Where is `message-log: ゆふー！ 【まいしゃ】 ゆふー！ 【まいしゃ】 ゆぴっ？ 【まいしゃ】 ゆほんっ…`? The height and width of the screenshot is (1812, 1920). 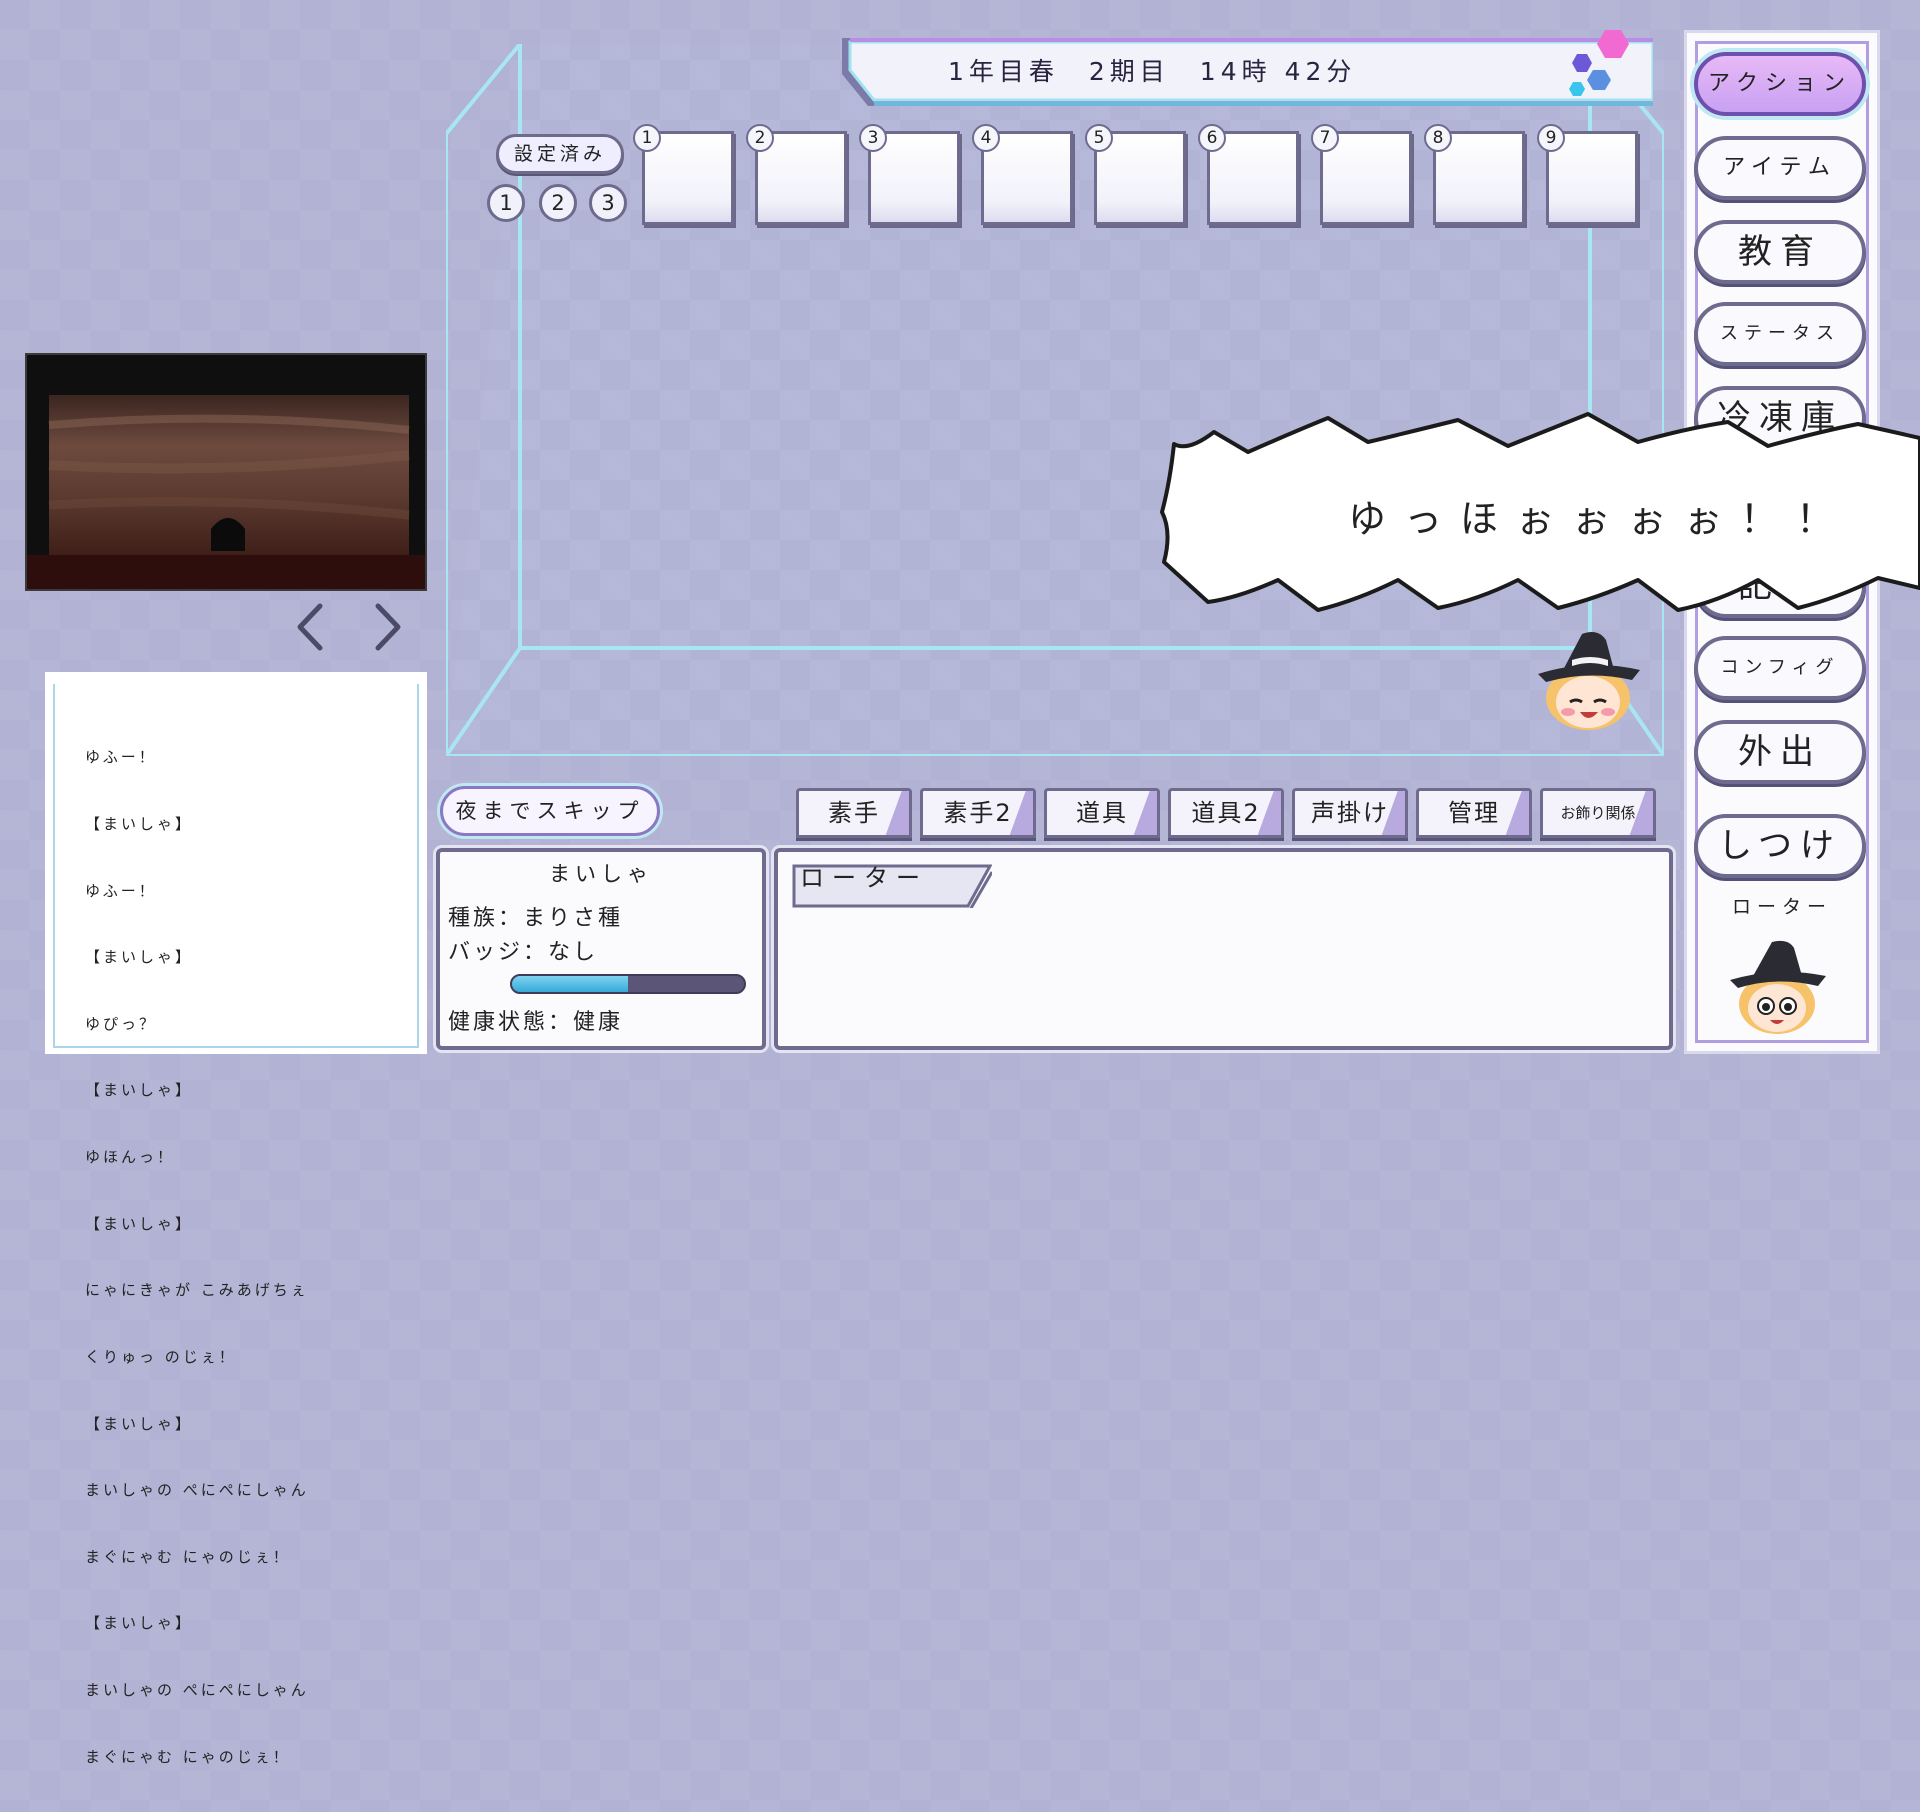
message-log: ゆふー！ 【まいしゃ】 ゆふー！ 【まいしゃ】 ゆぴっ？ 【まいしゃ】 ゆほんっ… is located at coordinates (236, 1219).